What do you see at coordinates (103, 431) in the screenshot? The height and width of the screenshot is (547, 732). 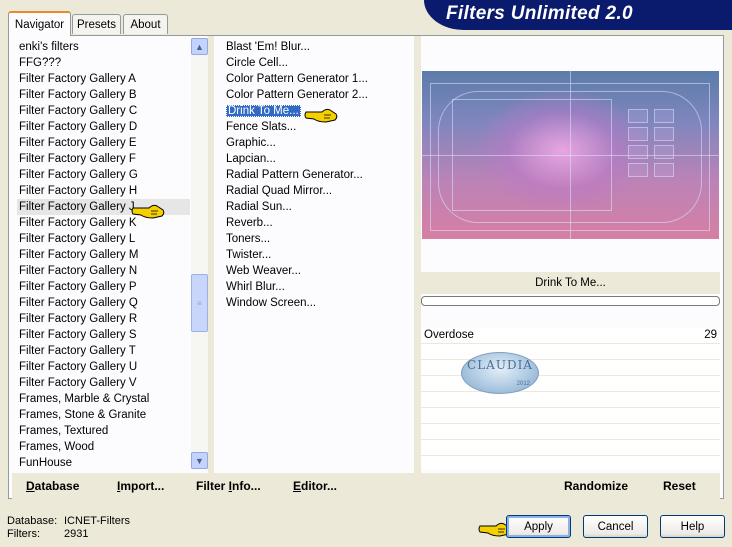 I see `category-item: Frames, Textured` at bounding box center [103, 431].